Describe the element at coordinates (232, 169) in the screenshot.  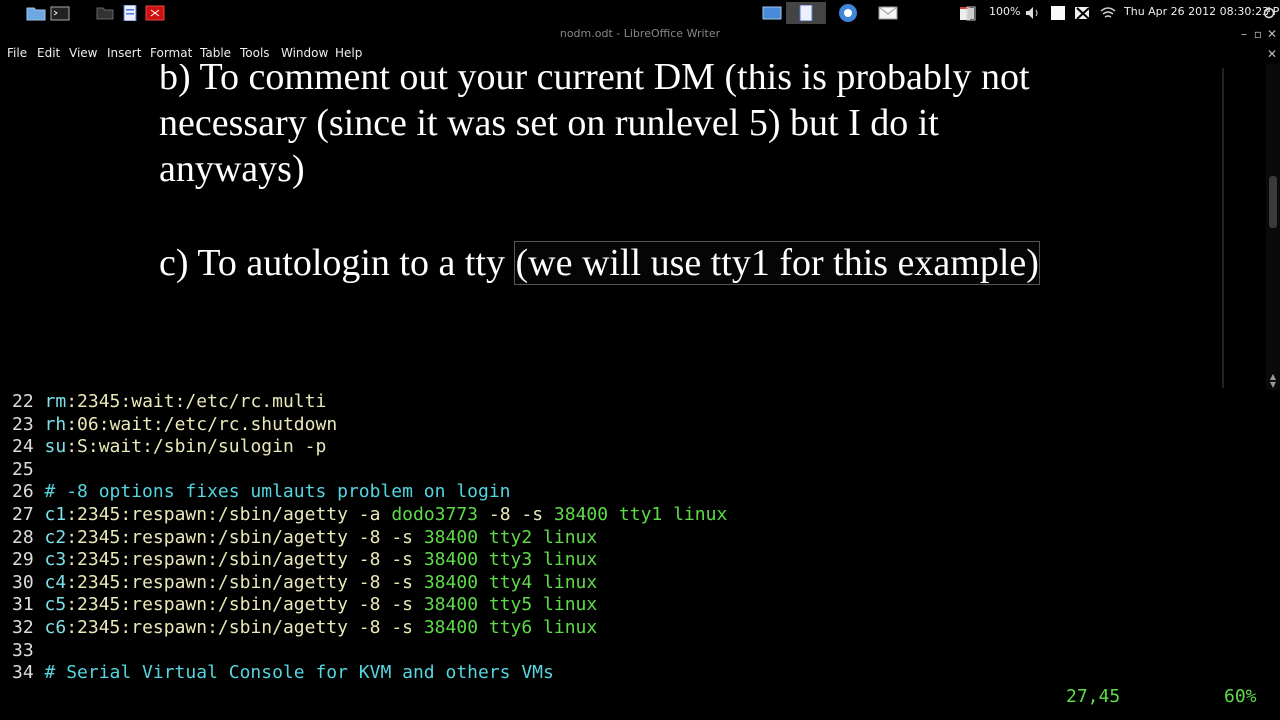
I see `doc-line-anyways: anyways)` at that location.